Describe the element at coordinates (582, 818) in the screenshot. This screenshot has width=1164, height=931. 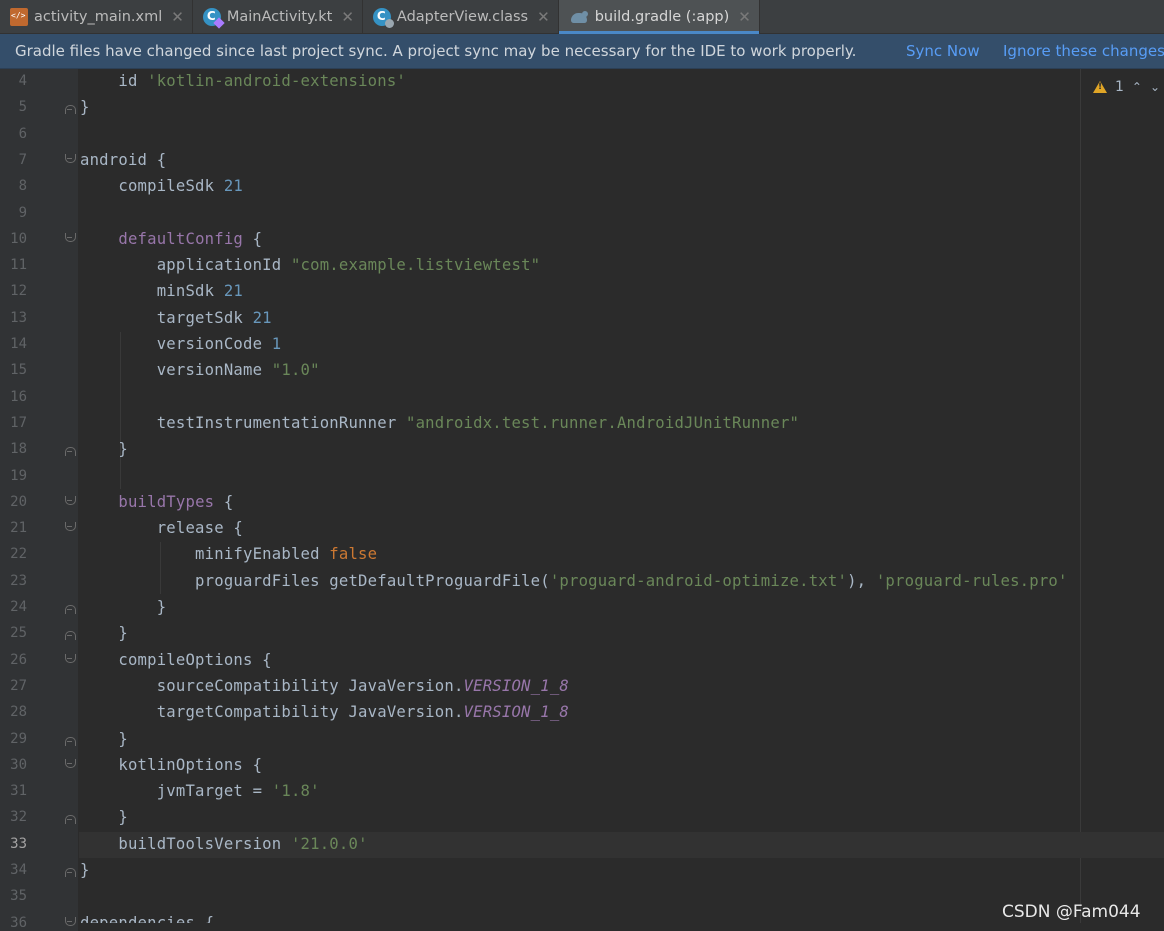
I see `code-line: 32 }` at that location.